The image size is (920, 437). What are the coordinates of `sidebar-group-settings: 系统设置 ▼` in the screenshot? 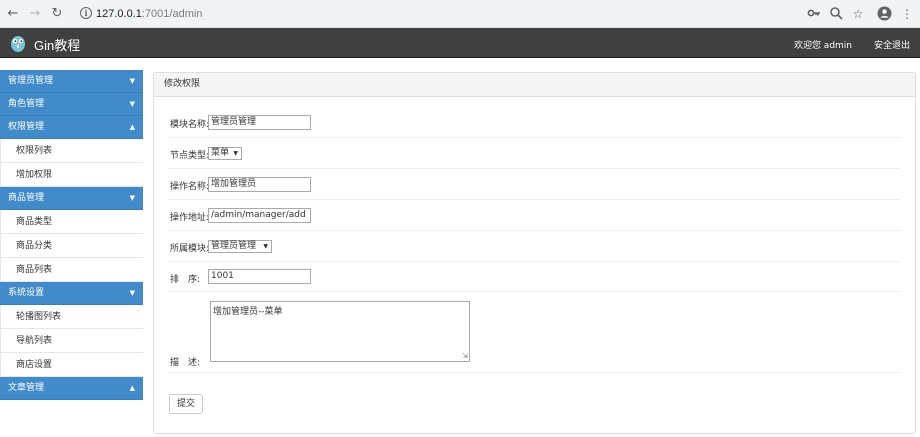 It's located at (71, 293).